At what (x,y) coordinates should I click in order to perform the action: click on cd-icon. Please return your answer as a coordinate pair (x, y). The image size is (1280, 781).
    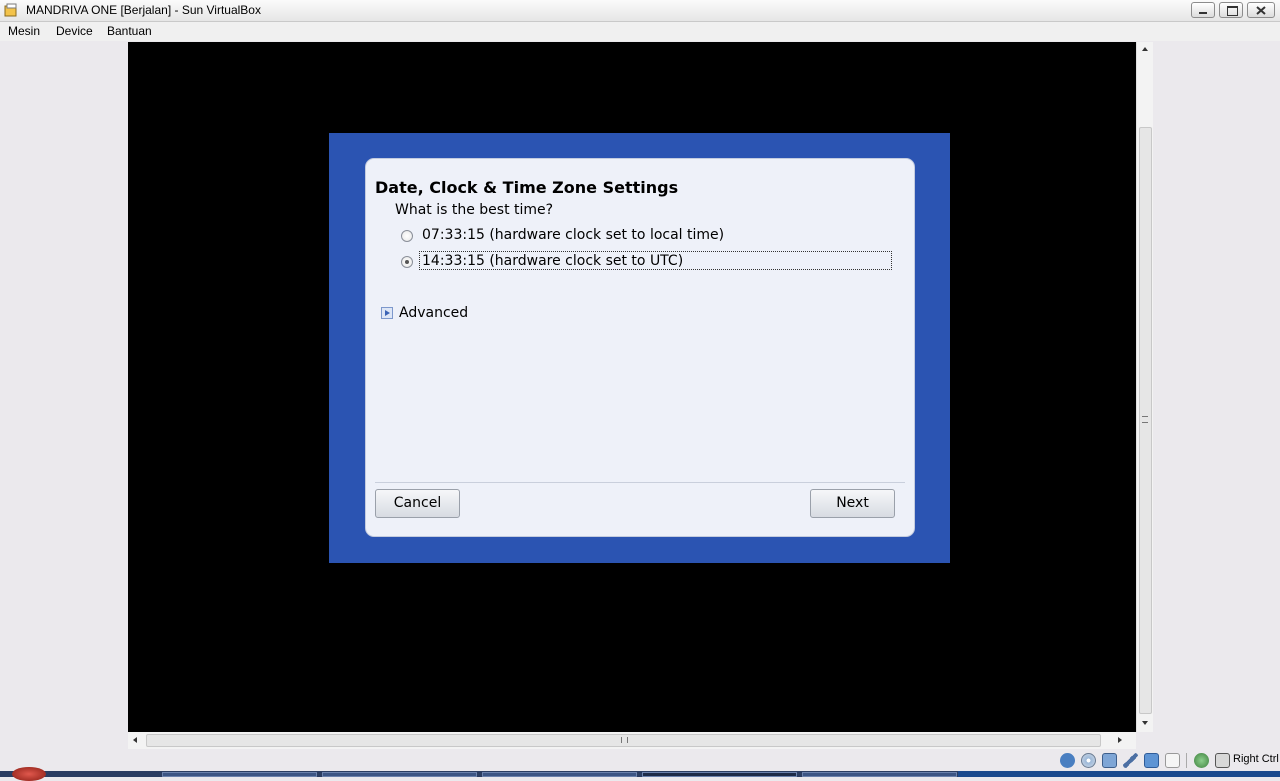
    Looking at the image, I should click on (1088, 760).